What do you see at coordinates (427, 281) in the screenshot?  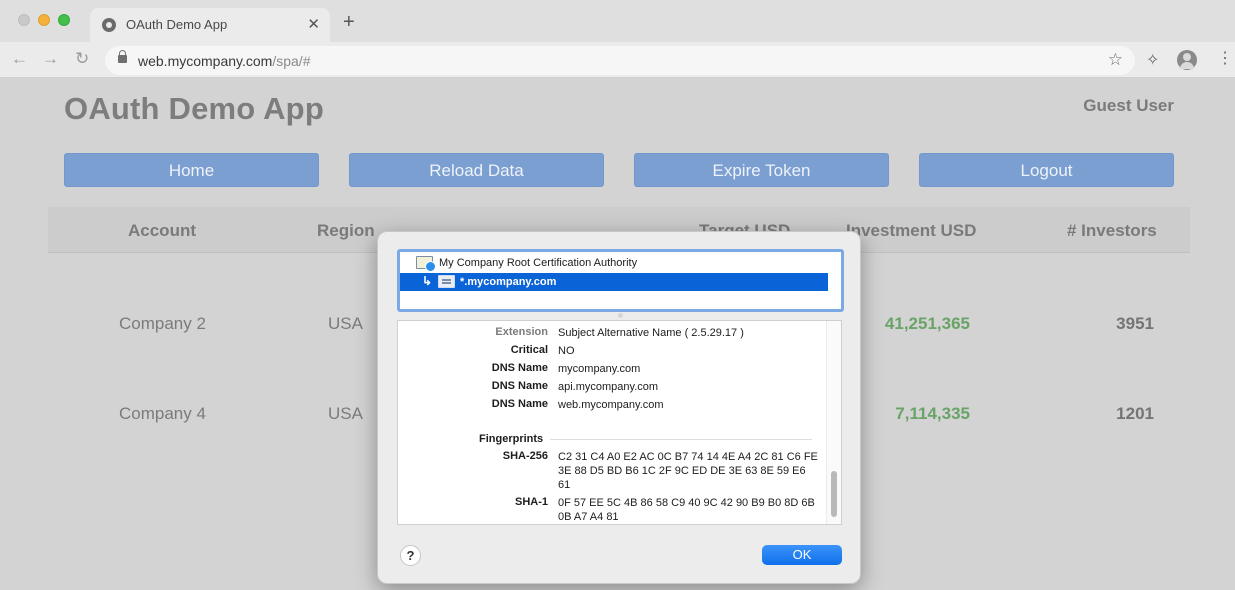 I see `chain-branch-icon: ↳` at bounding box center [427, 281].